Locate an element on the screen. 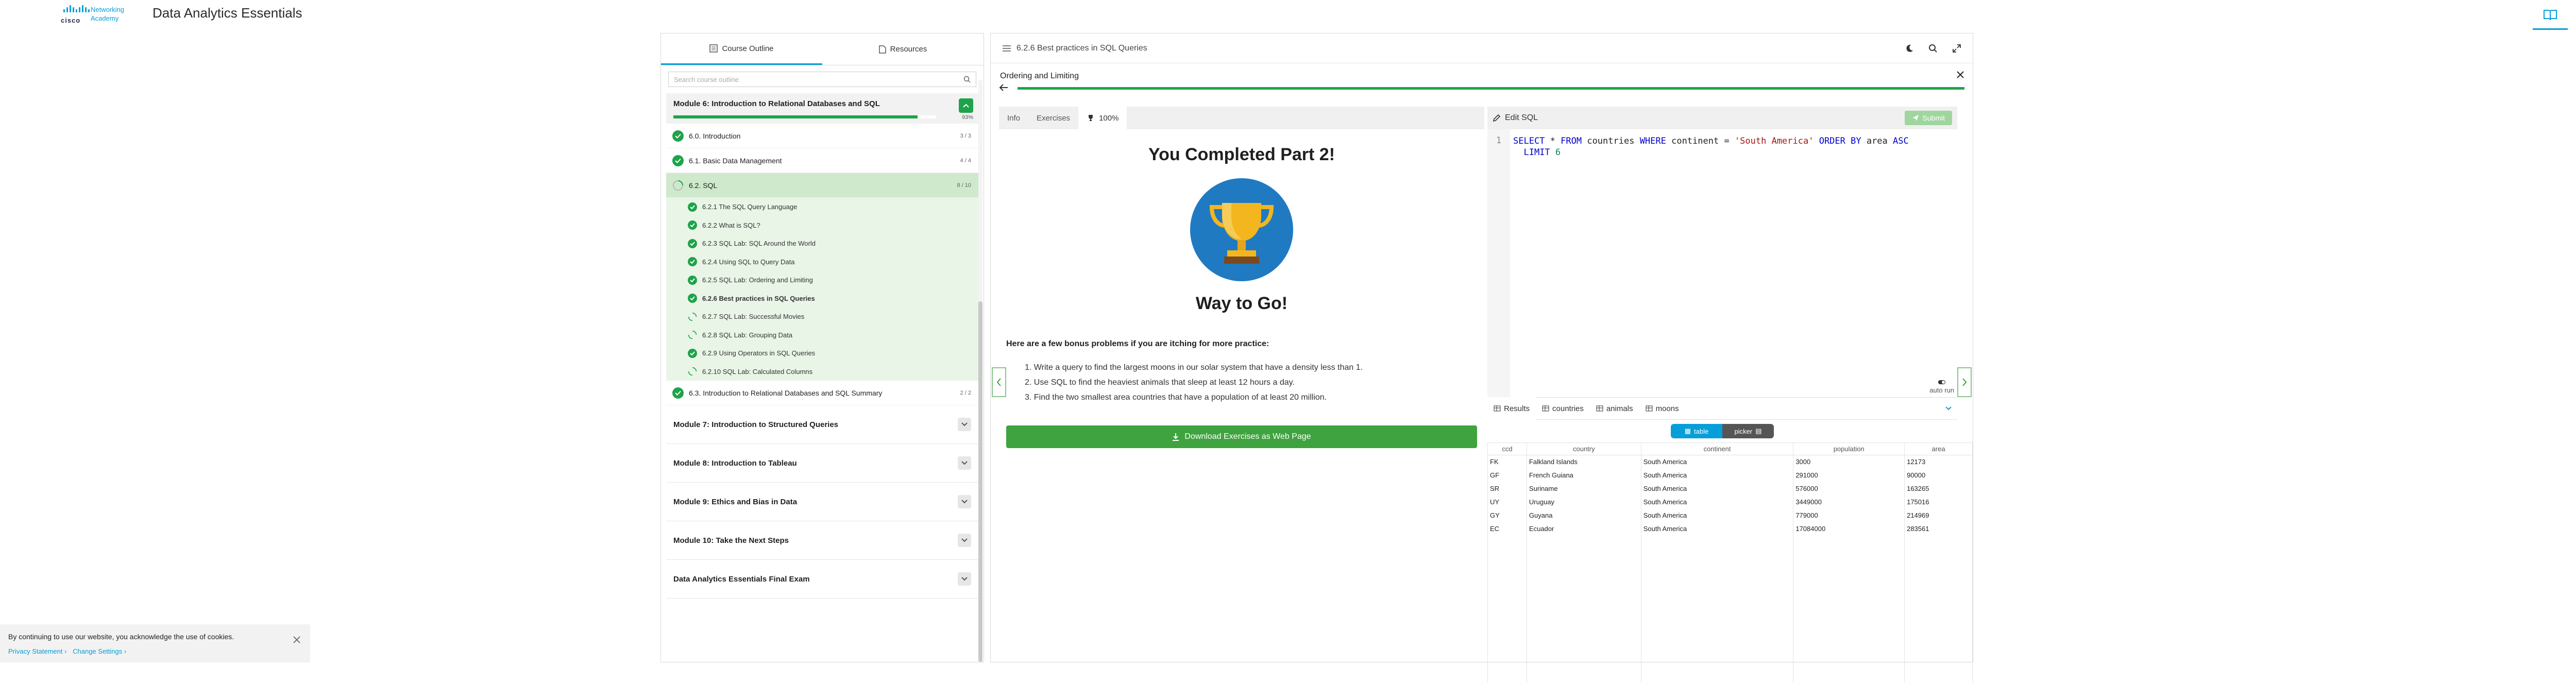 Image resolution: width=2576 pixels, height=683 pixels. table-cell: 283561 is located at coordinates (1938, 529).